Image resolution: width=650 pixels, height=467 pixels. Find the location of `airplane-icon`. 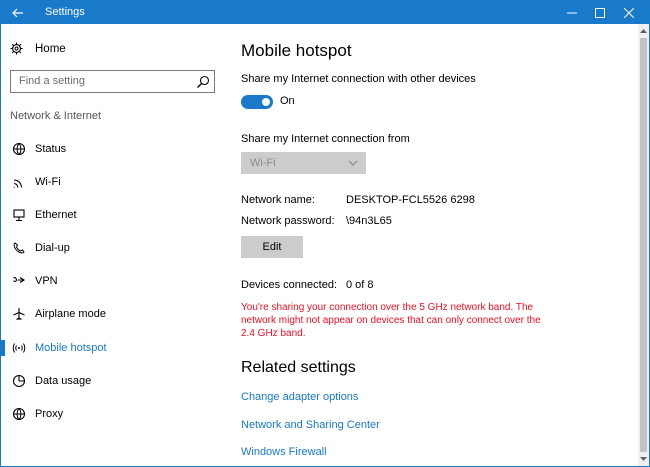

airplane-icon is located at coordinates (19, 314).